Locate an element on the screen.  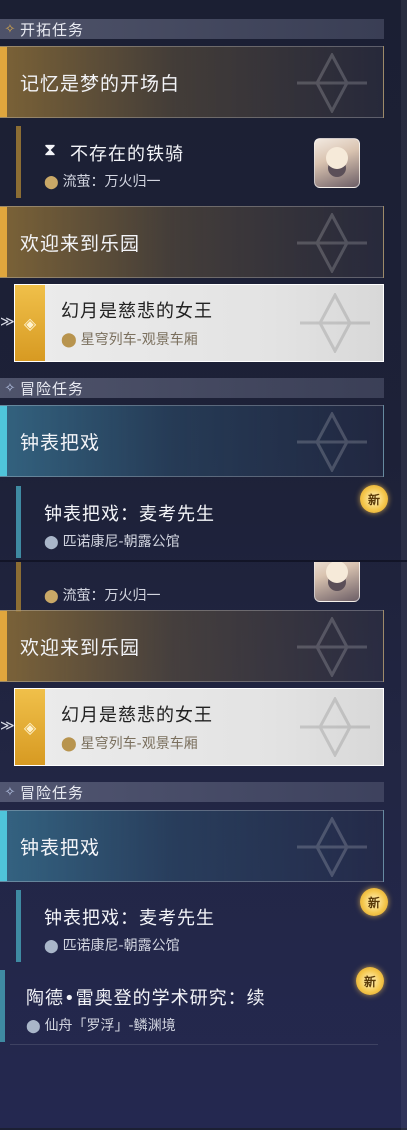
quest-iron-knight: ⧗ 不存在的铁骑 ⬤ 流萤：万火归一 is located at coordinates (200, 162).